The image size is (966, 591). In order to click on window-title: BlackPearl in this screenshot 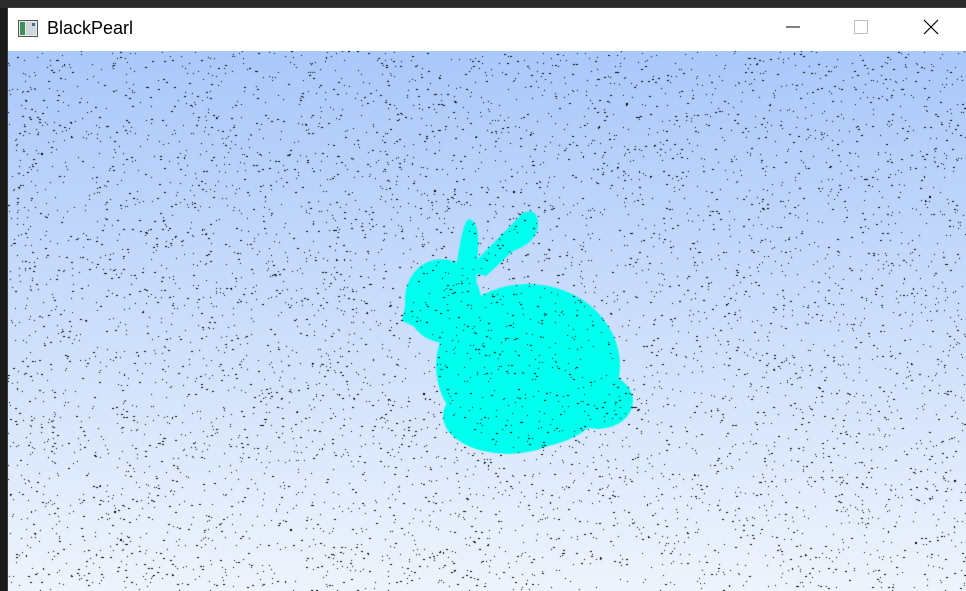, I will do `click(90, 28)`.